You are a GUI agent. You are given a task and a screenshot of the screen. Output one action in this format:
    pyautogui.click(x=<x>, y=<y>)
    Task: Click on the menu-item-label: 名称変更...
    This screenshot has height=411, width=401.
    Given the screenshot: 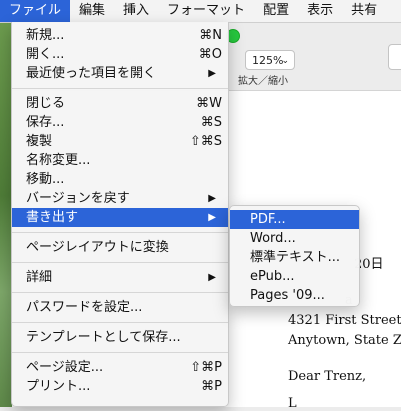 What is the action you would take?
    pyautogui.click(x=58, y=160)
    